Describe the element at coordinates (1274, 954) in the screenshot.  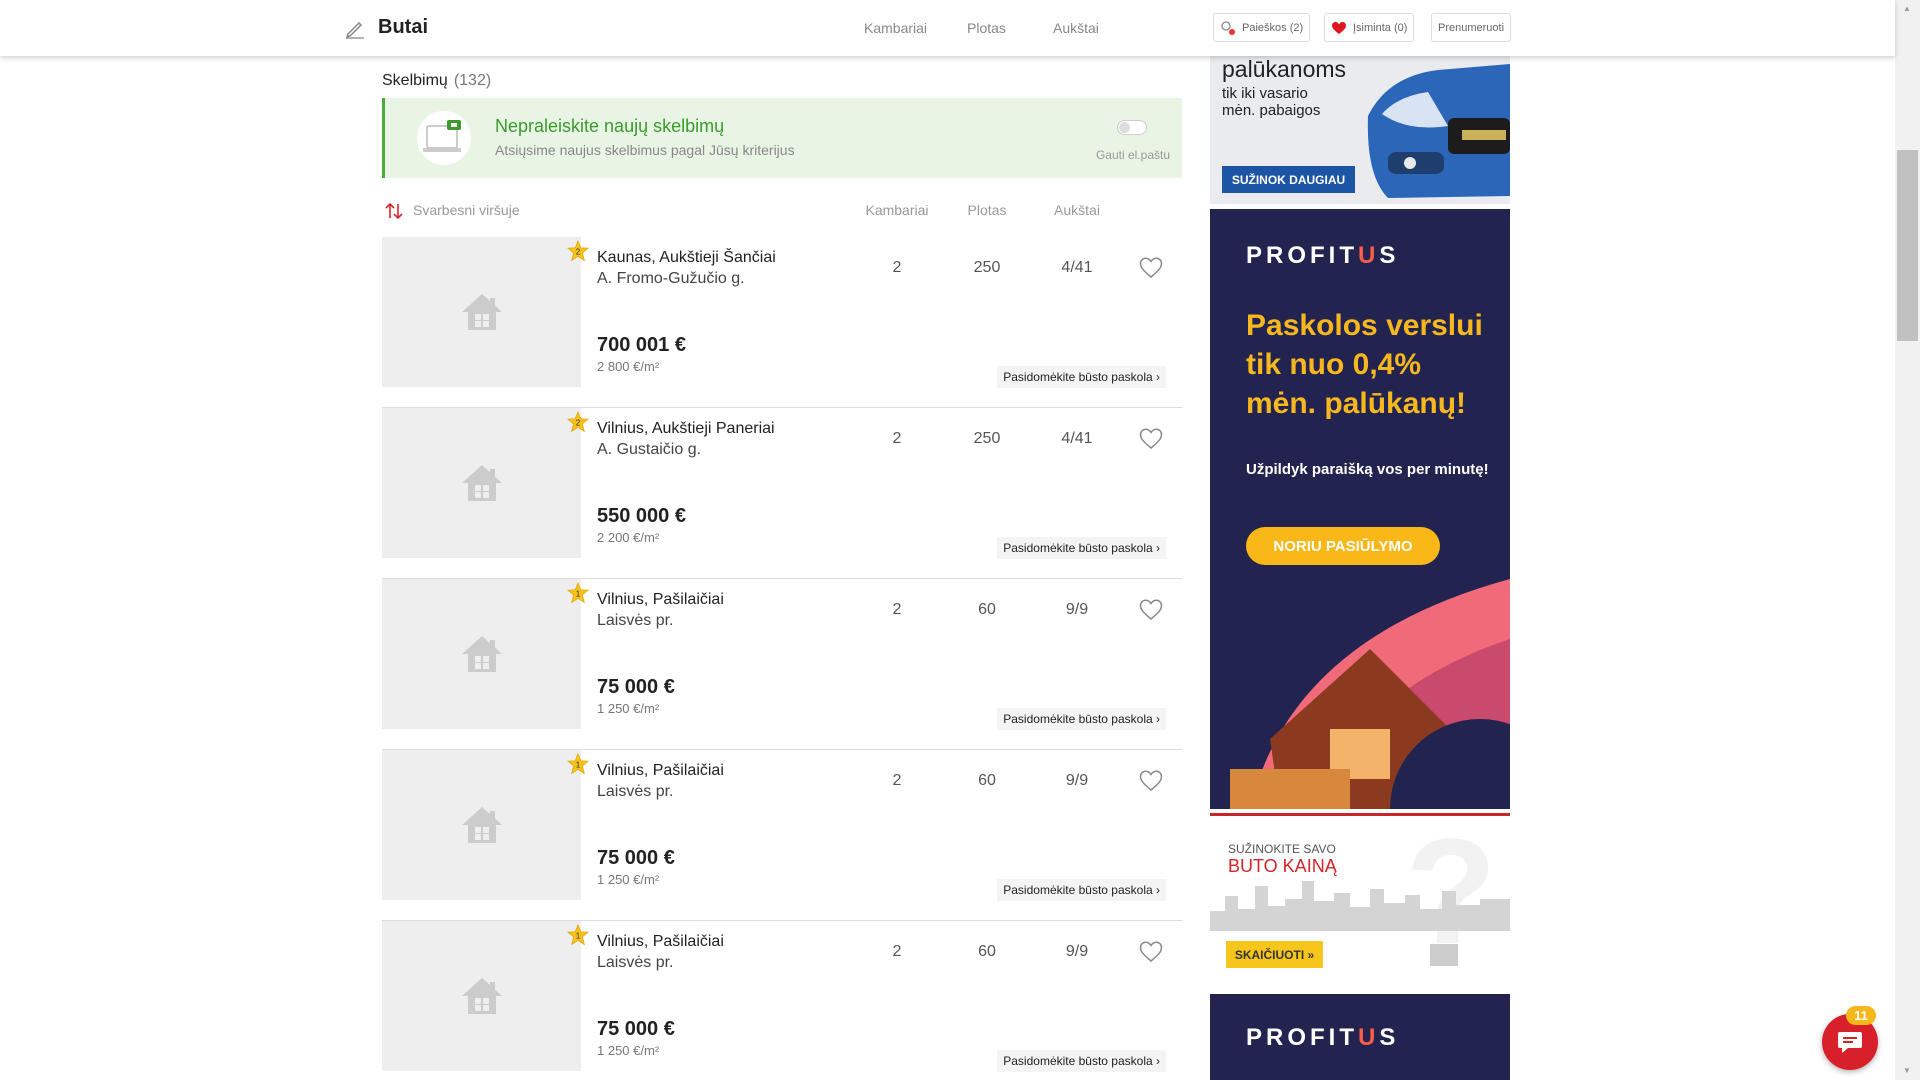
I see `price-ad-cta-button: SKAIČIUOTI »` at that location.